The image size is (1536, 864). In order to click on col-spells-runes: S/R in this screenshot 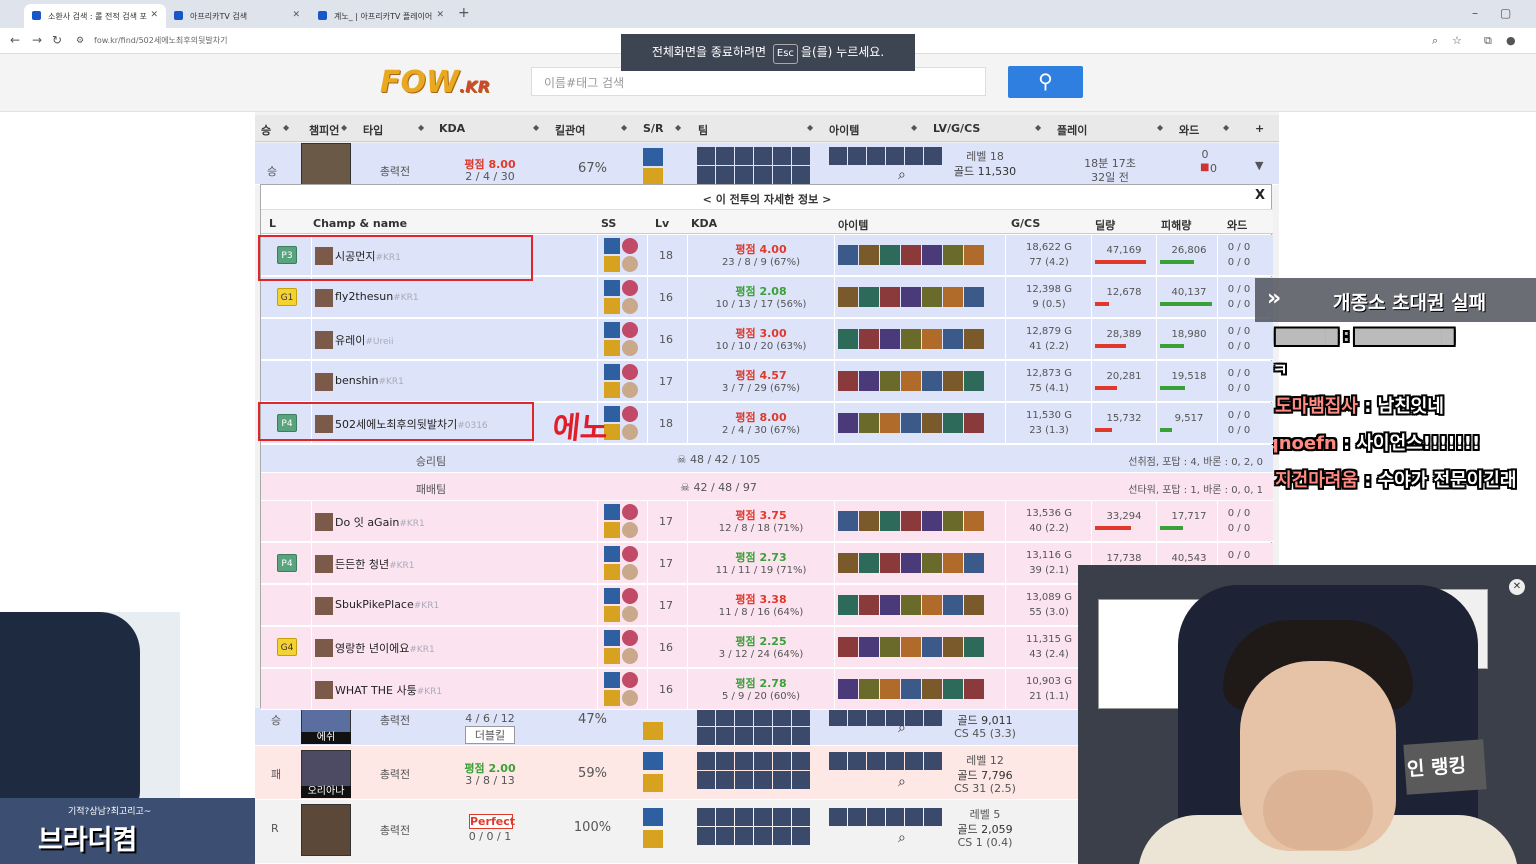, I will do `click(653, 128)`.